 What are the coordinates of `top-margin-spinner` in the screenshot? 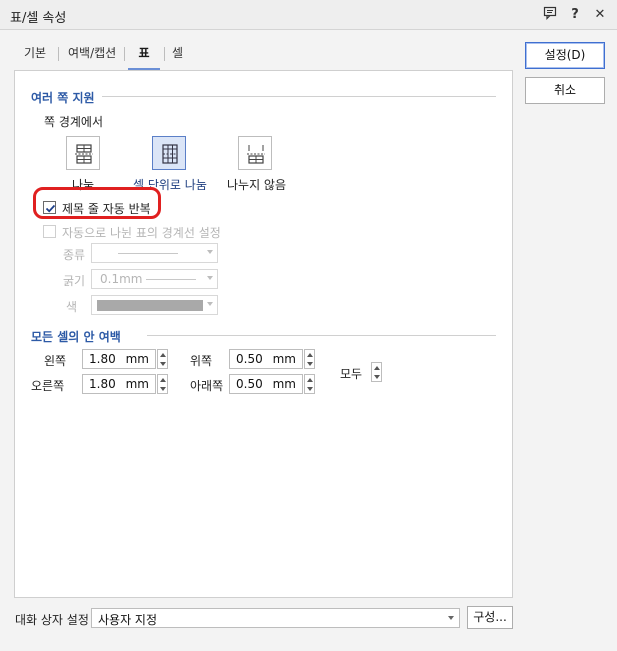 It's located at (309, 359).